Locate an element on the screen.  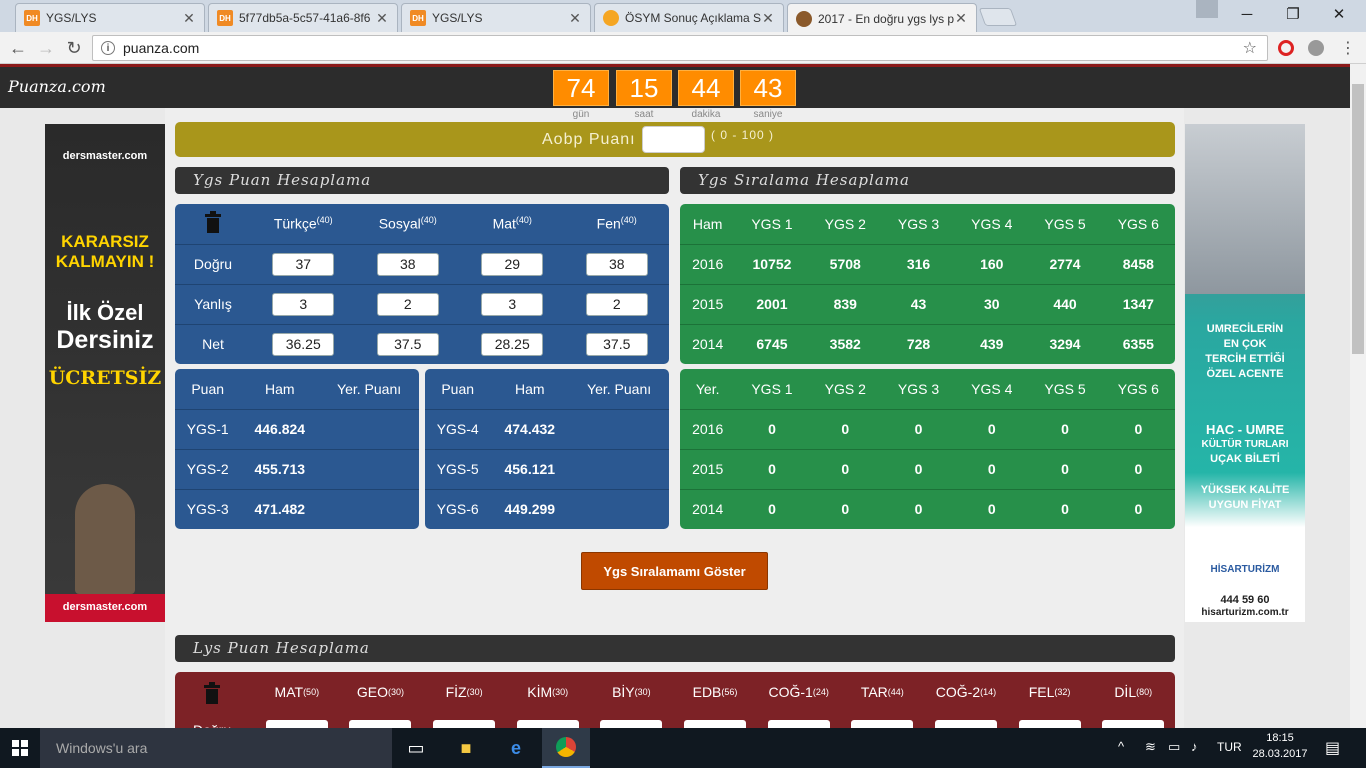
volume-icon: ♪ is located at coordinates (1194, 746).